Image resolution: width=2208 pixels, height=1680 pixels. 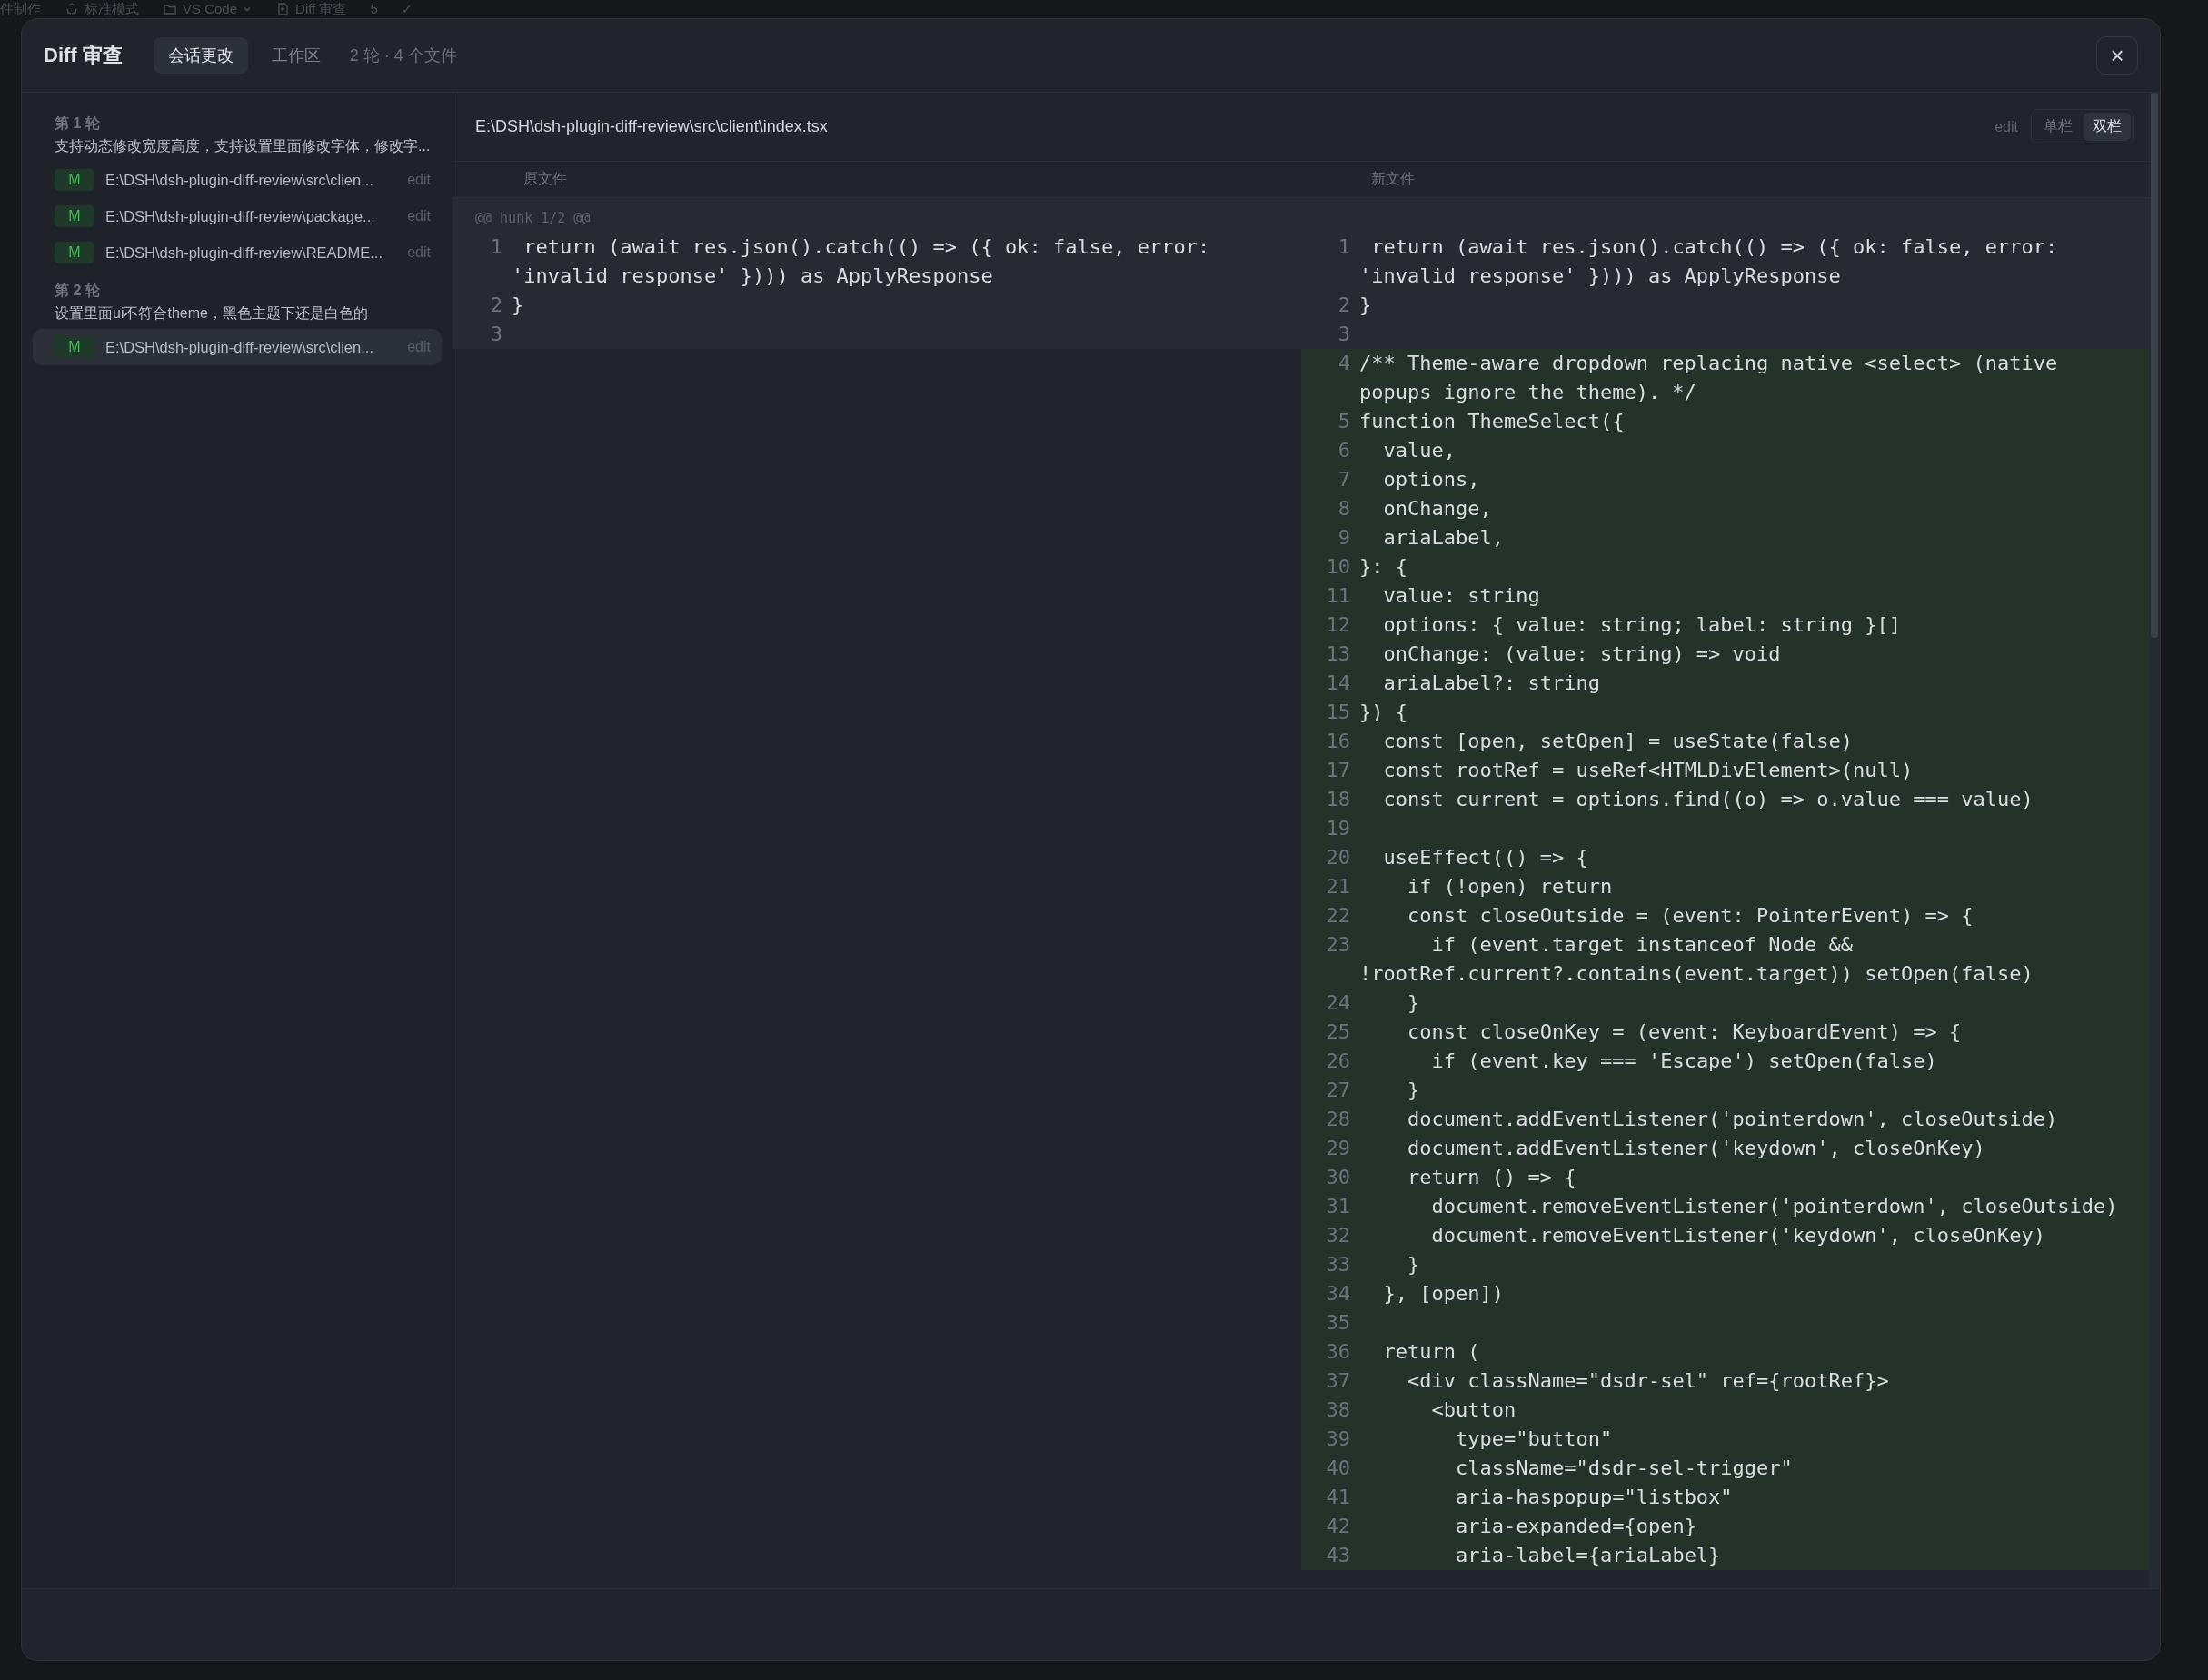 What do you see at coordinates (1393, 179) in the screenshot?
I see `column-header: 新文件` at bounding box center [1393, 179].